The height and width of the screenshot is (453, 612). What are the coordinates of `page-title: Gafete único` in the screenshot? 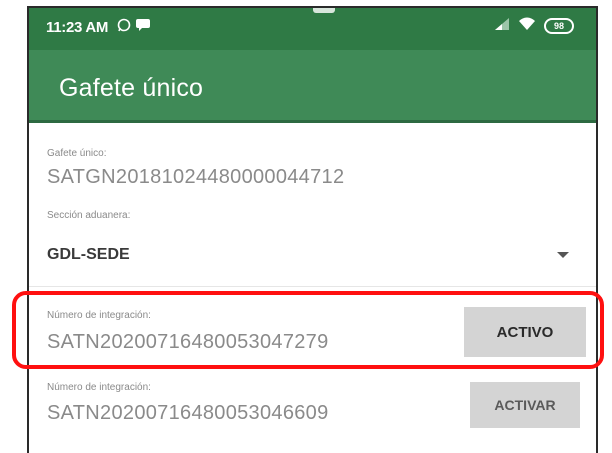 It's located at (131, 88).